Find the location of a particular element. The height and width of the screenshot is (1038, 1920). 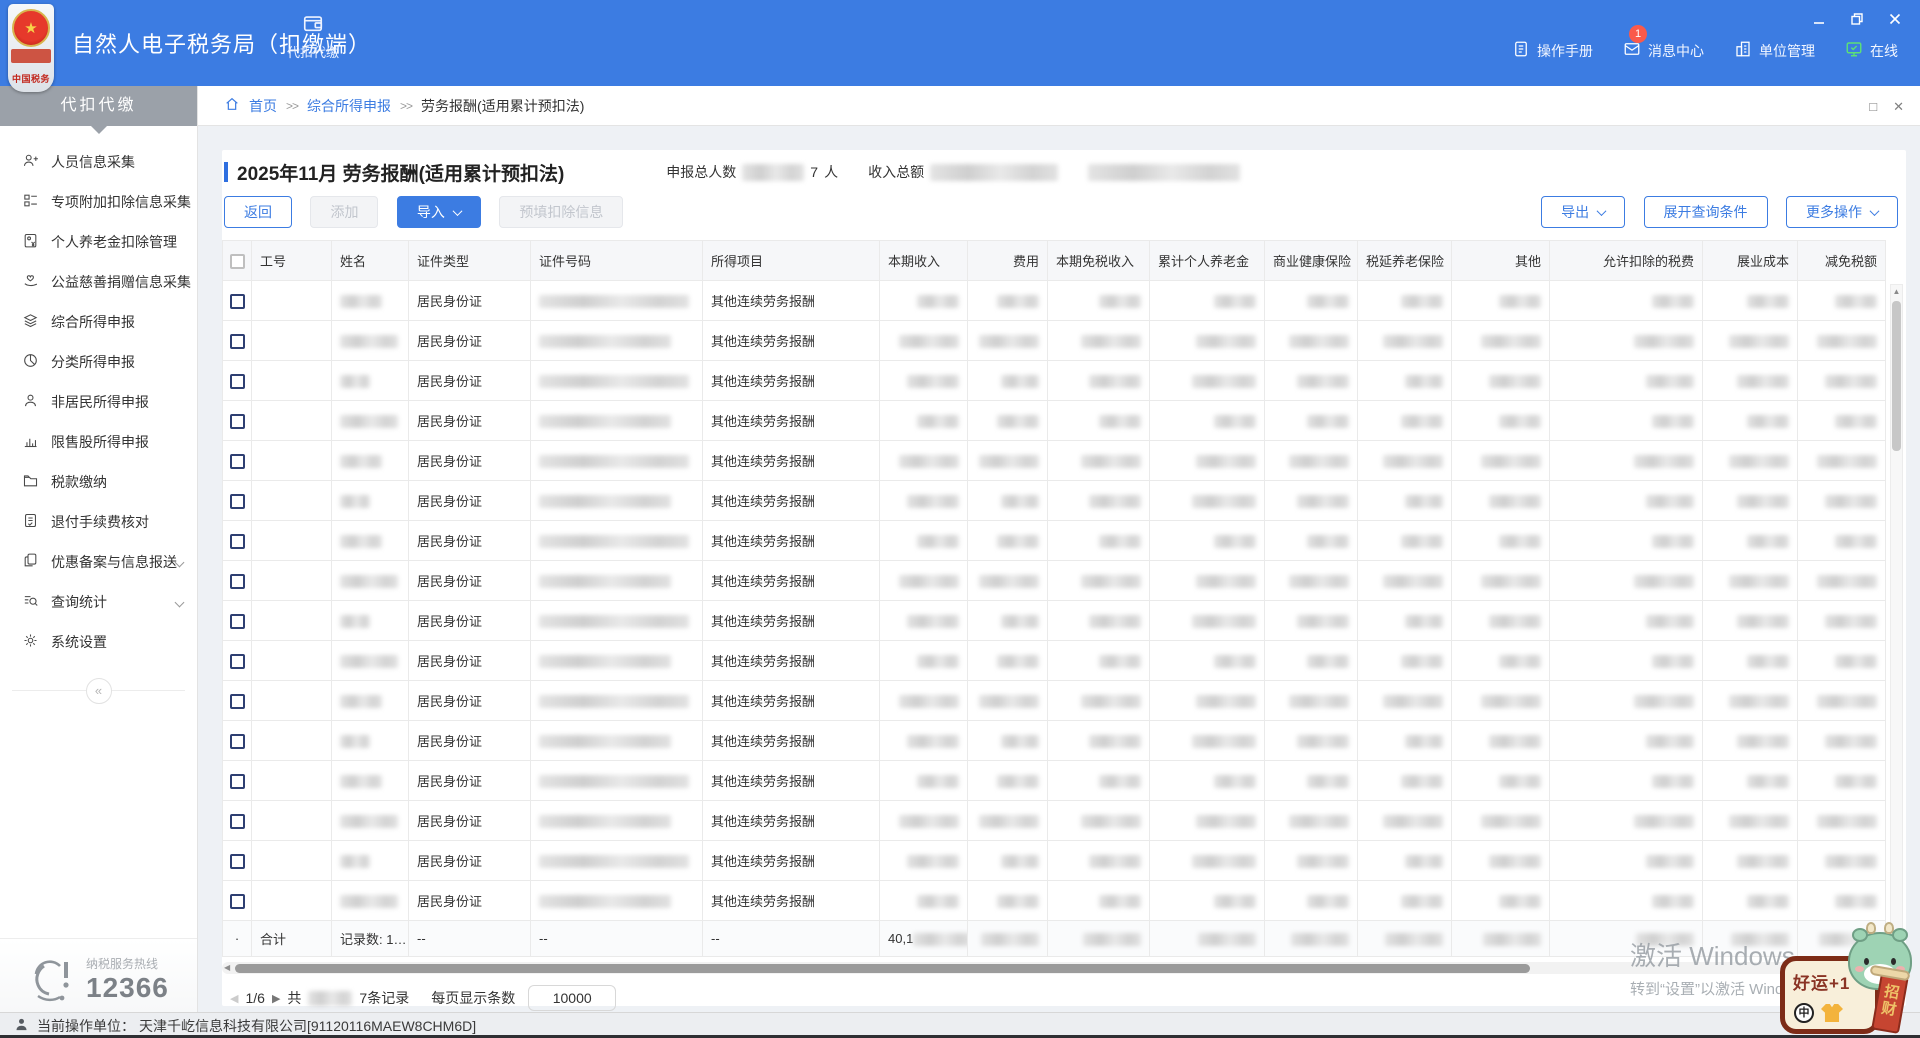

person-icon is located at coordinates (30, 402).